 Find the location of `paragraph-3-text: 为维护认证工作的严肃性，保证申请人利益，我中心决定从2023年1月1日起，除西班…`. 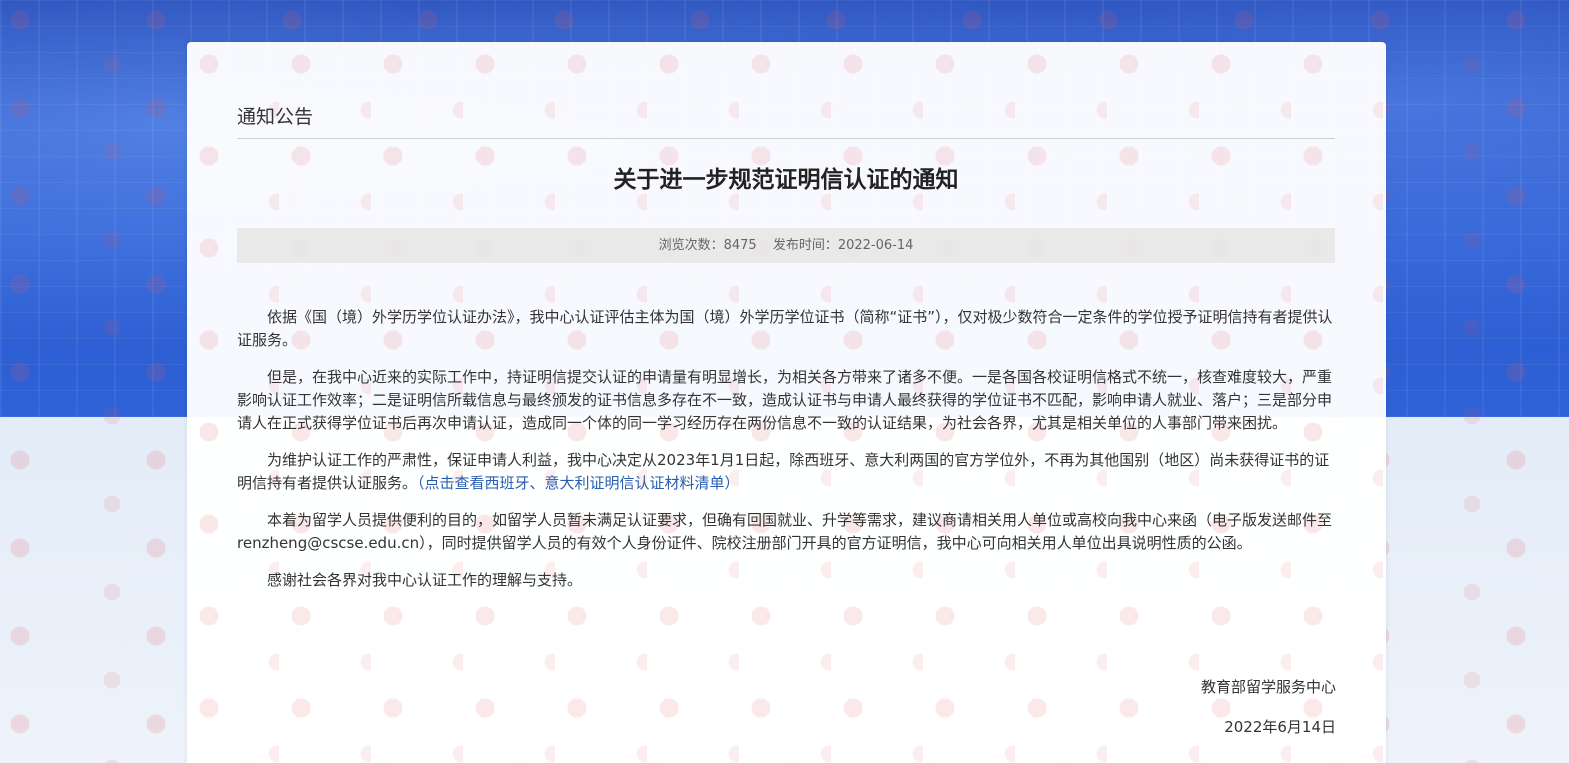

paragraph-3-text: 为维护认证工作的严肃性，保证申请人利益，我中心决定从2023年1月1日起，除西班… is located at coordinates (783, 471).